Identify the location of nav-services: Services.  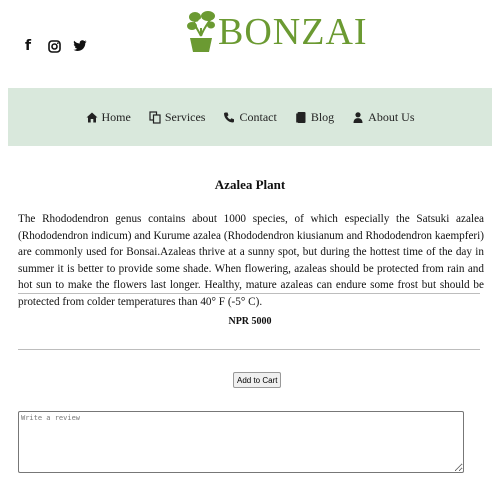
(177, 117).